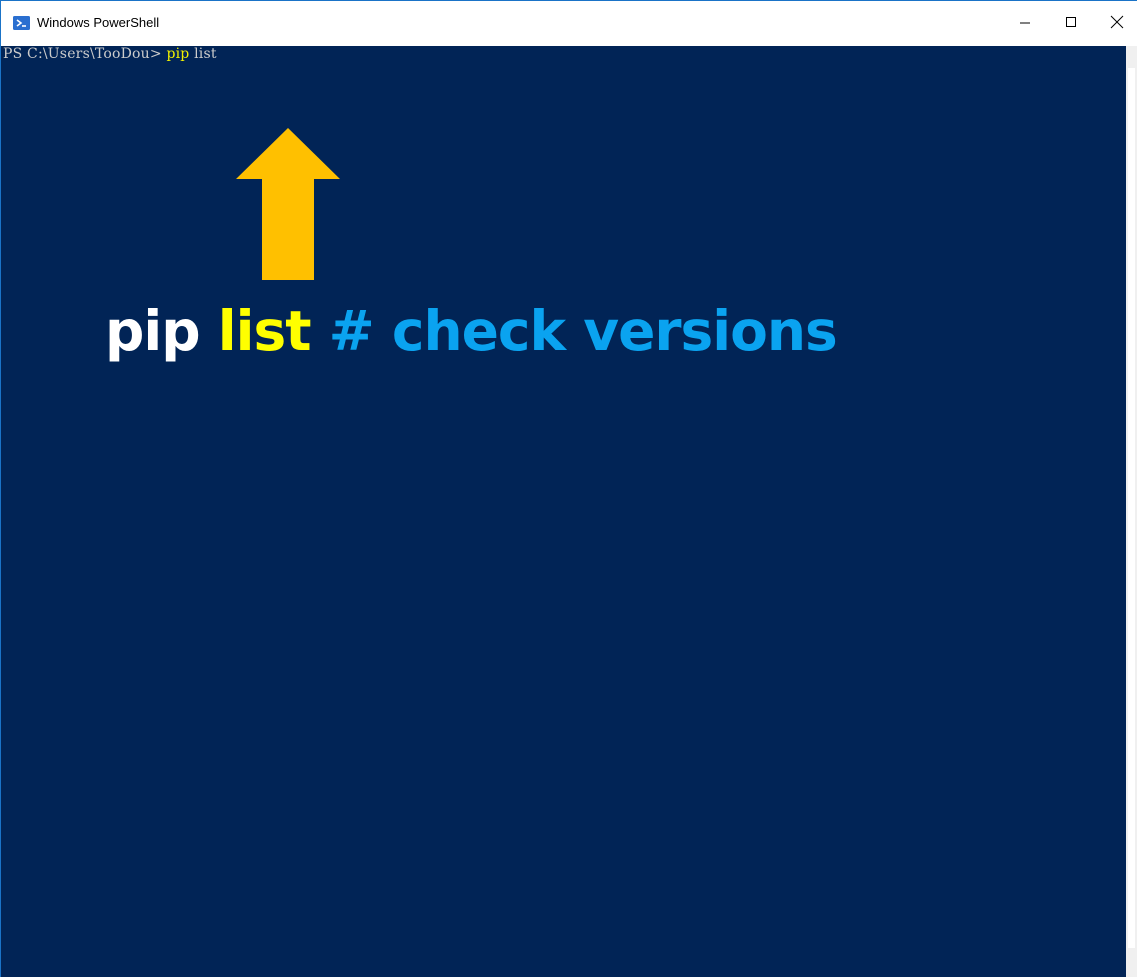 The height and width of the screenshot is (977, 1137). What do you see at coordinates (1131, 508) in the screenshot?
I see `scrollbar-thumb` at bounding box center [1131, 508].